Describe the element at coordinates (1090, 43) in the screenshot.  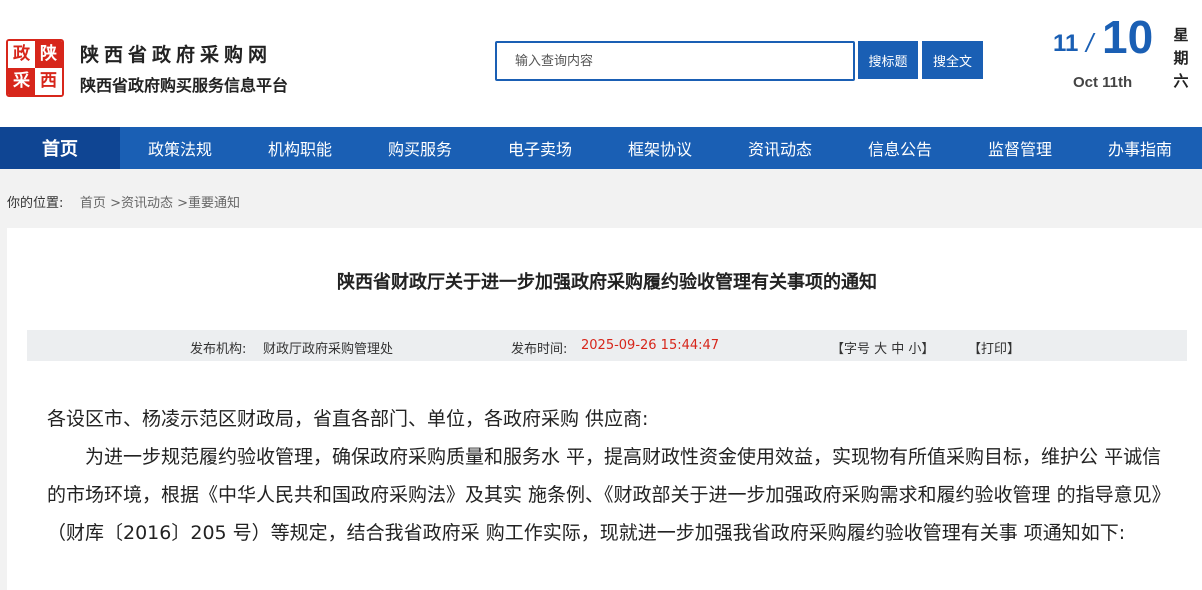
I see `date-slash: /` at that location.